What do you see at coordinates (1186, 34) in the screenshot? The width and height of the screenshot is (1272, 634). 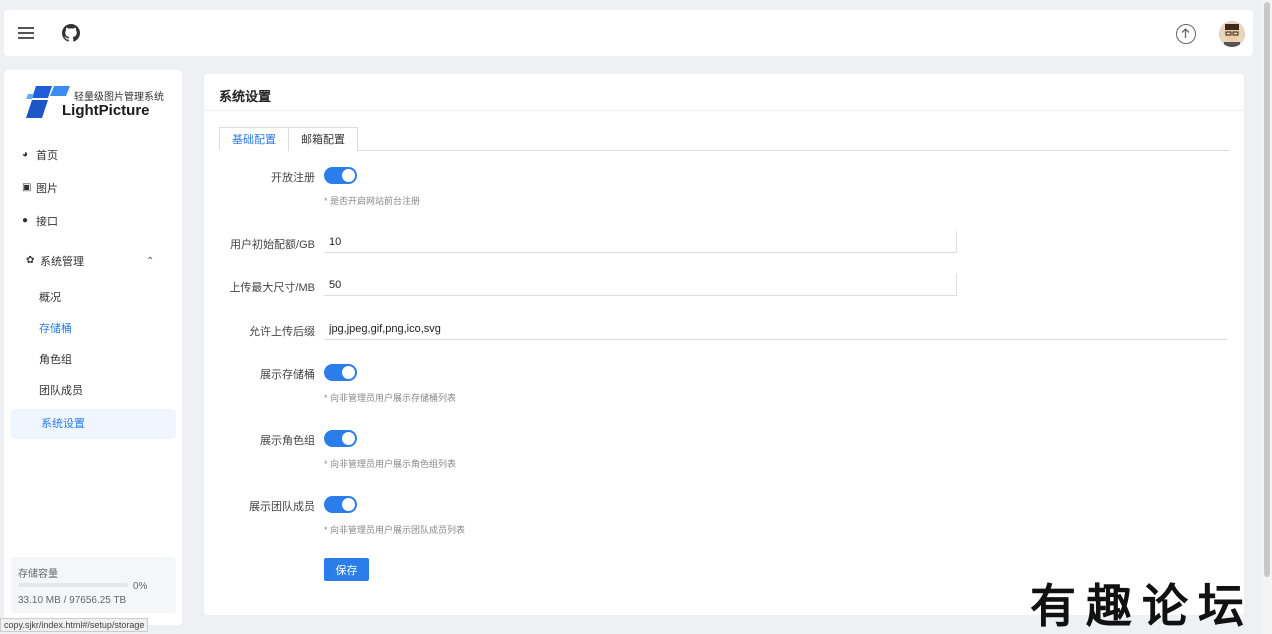 I see `upload-icon` at bounding box center [1186, 34].